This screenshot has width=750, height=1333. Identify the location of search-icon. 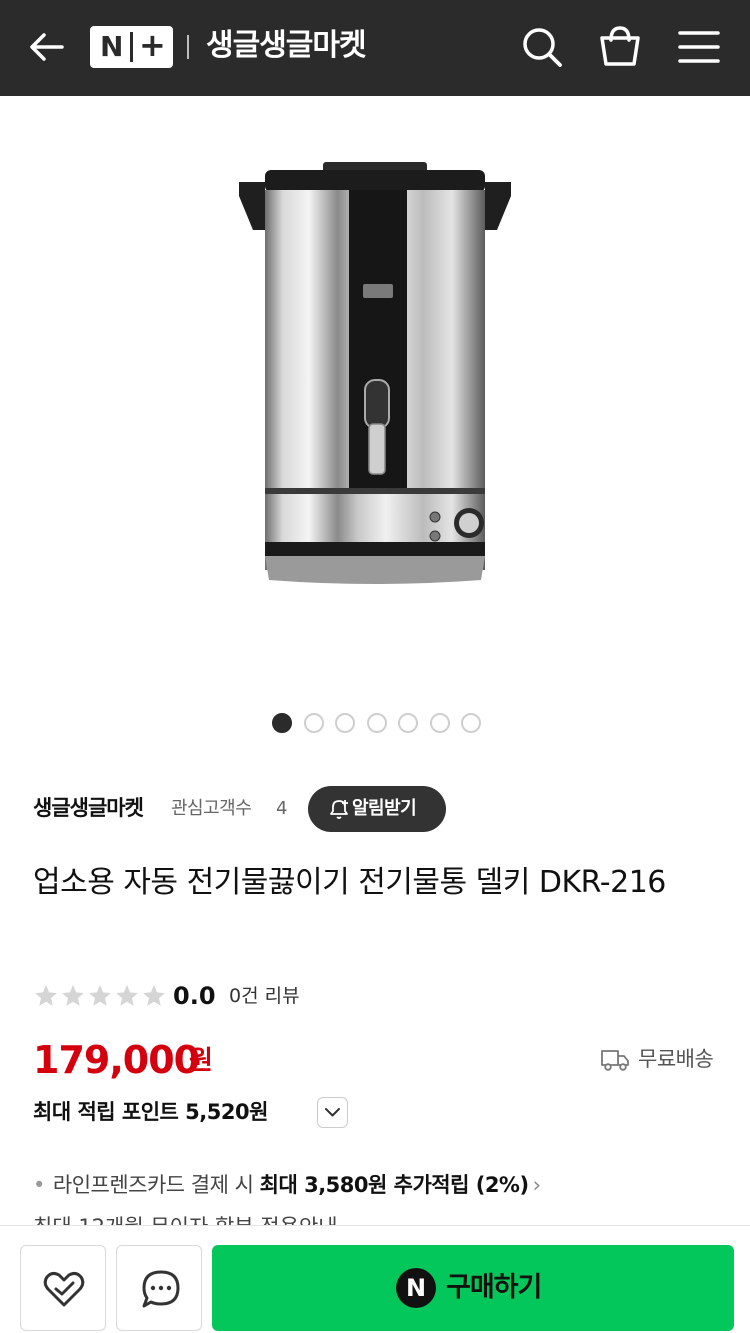
(542, 47).